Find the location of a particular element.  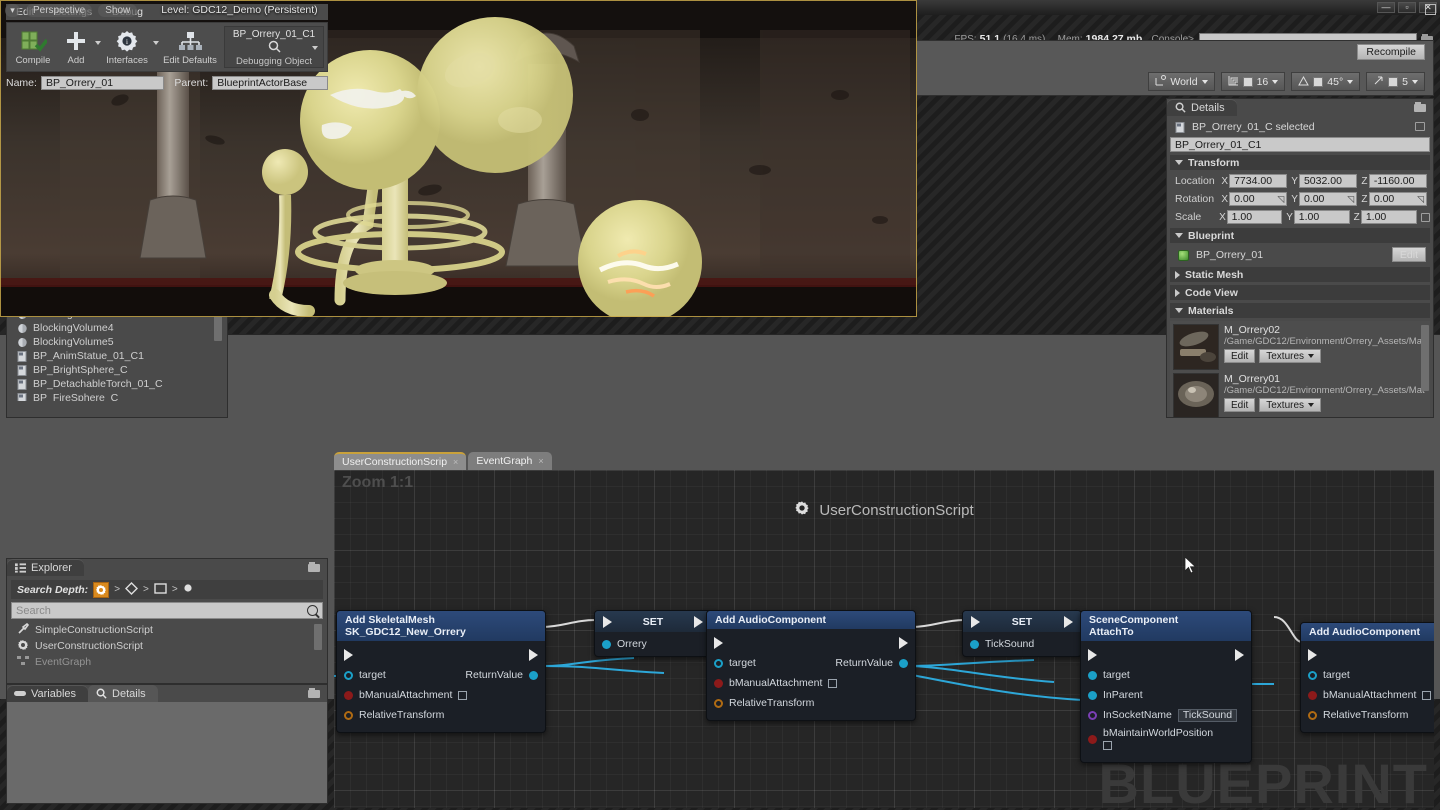

actor-name-input: BP_Orrery_01_C1 is located at coordinates (1300, 144).